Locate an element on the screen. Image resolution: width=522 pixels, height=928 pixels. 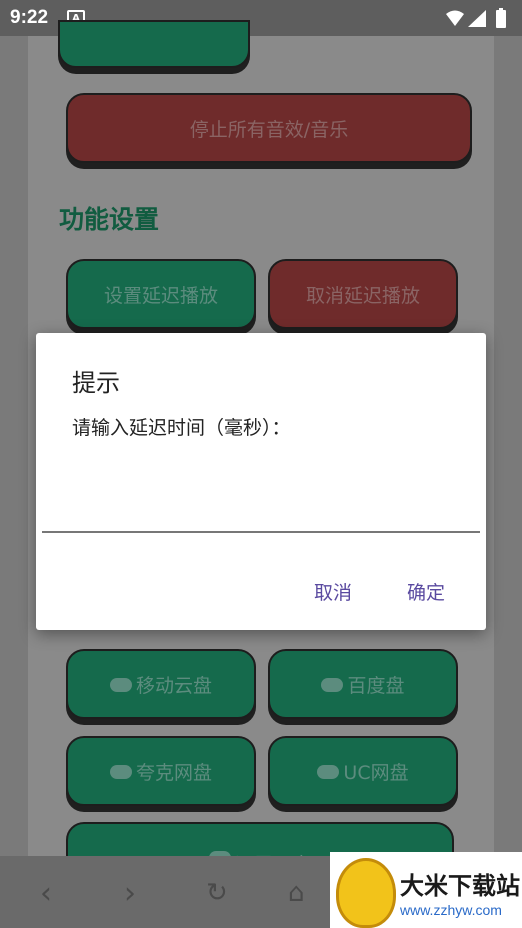
refresh-icon: ↻ is located at coordinates (217, 893).